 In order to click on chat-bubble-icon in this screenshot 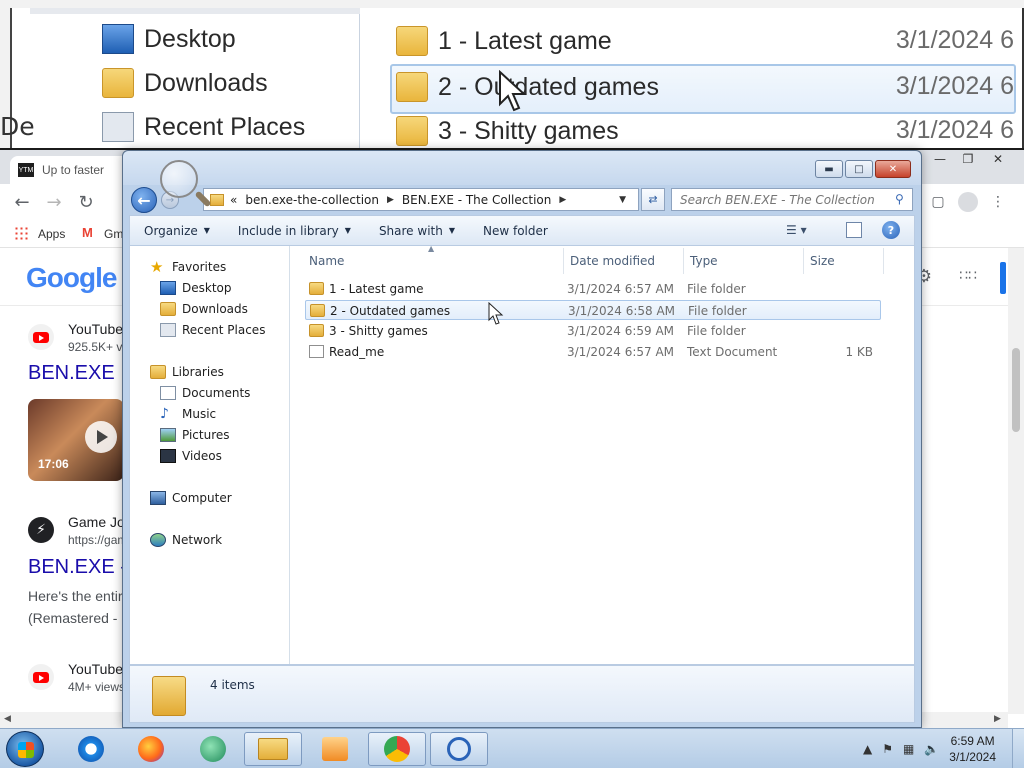, I will do `click(213, 749)`.